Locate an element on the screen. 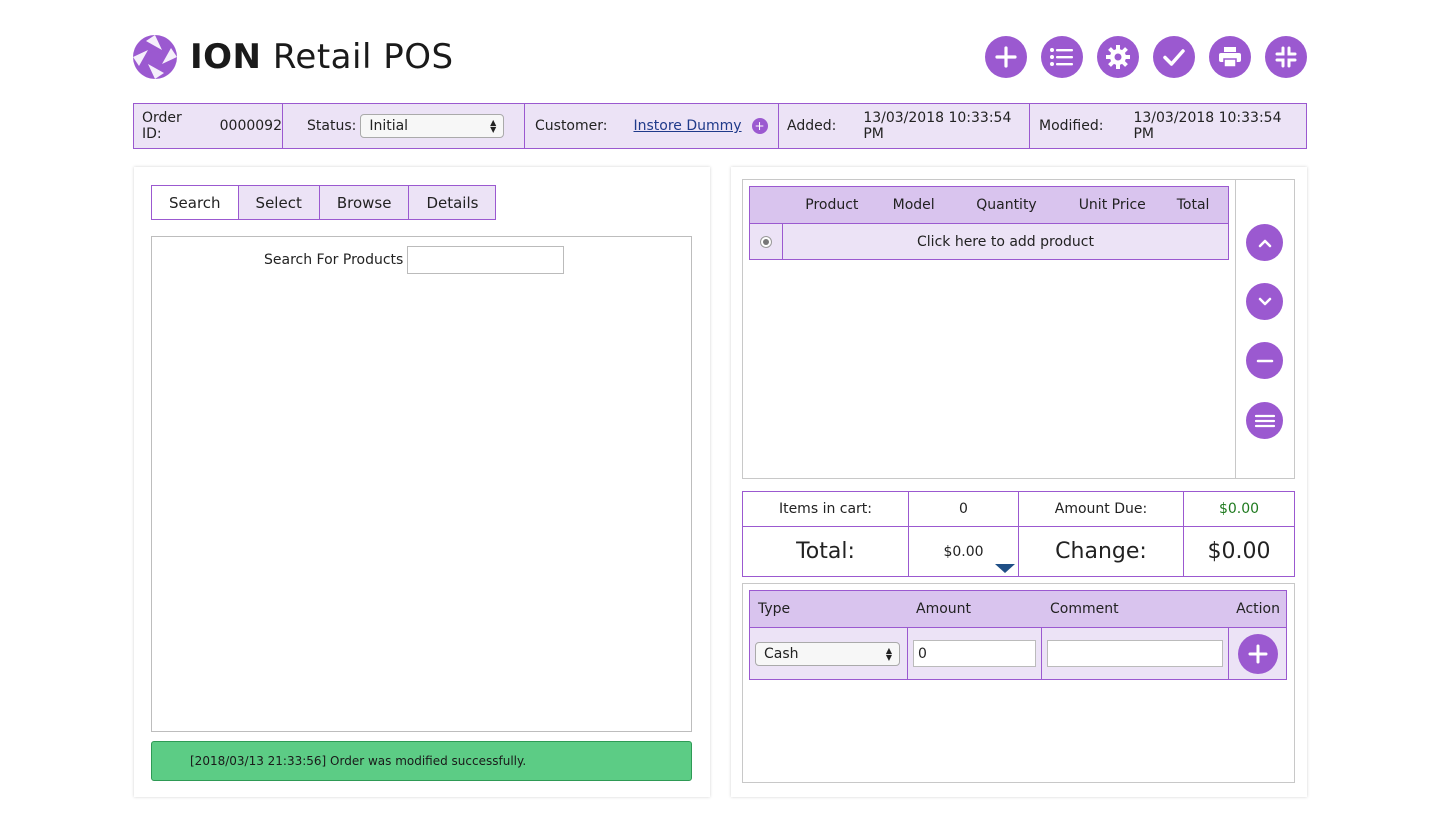 The image size is (1440, 826). print-icon is located at coordinates (1230, 57).